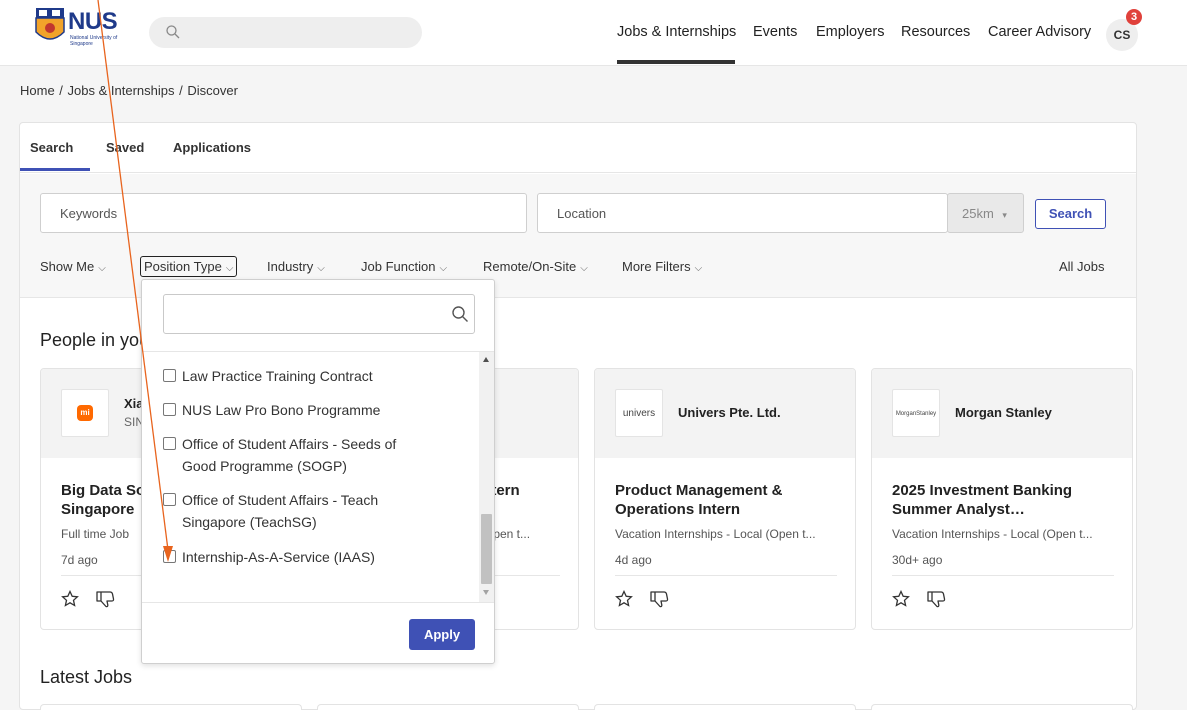 This screenshot has width=1187, height=710. What do you see at coordinates (67, 266) in the screenshot?
I see `filter-label: Show Me` at bounding box center [67, 266].